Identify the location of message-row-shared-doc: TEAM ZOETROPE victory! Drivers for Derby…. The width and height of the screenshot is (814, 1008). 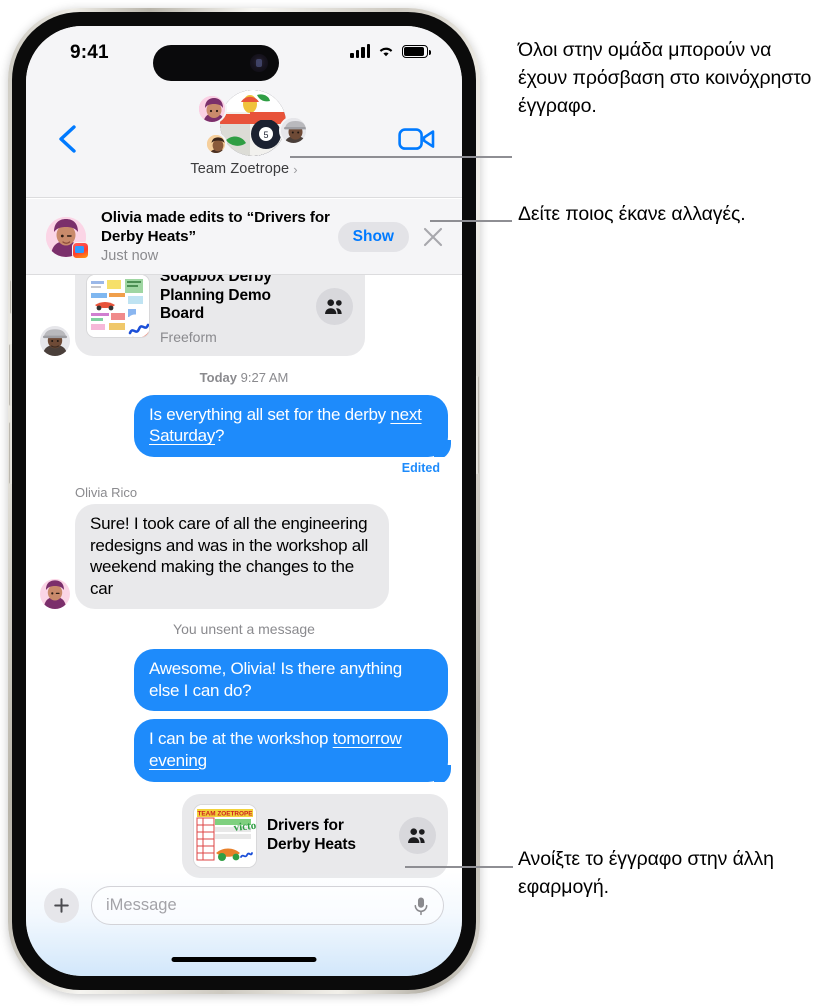
(244, 835).